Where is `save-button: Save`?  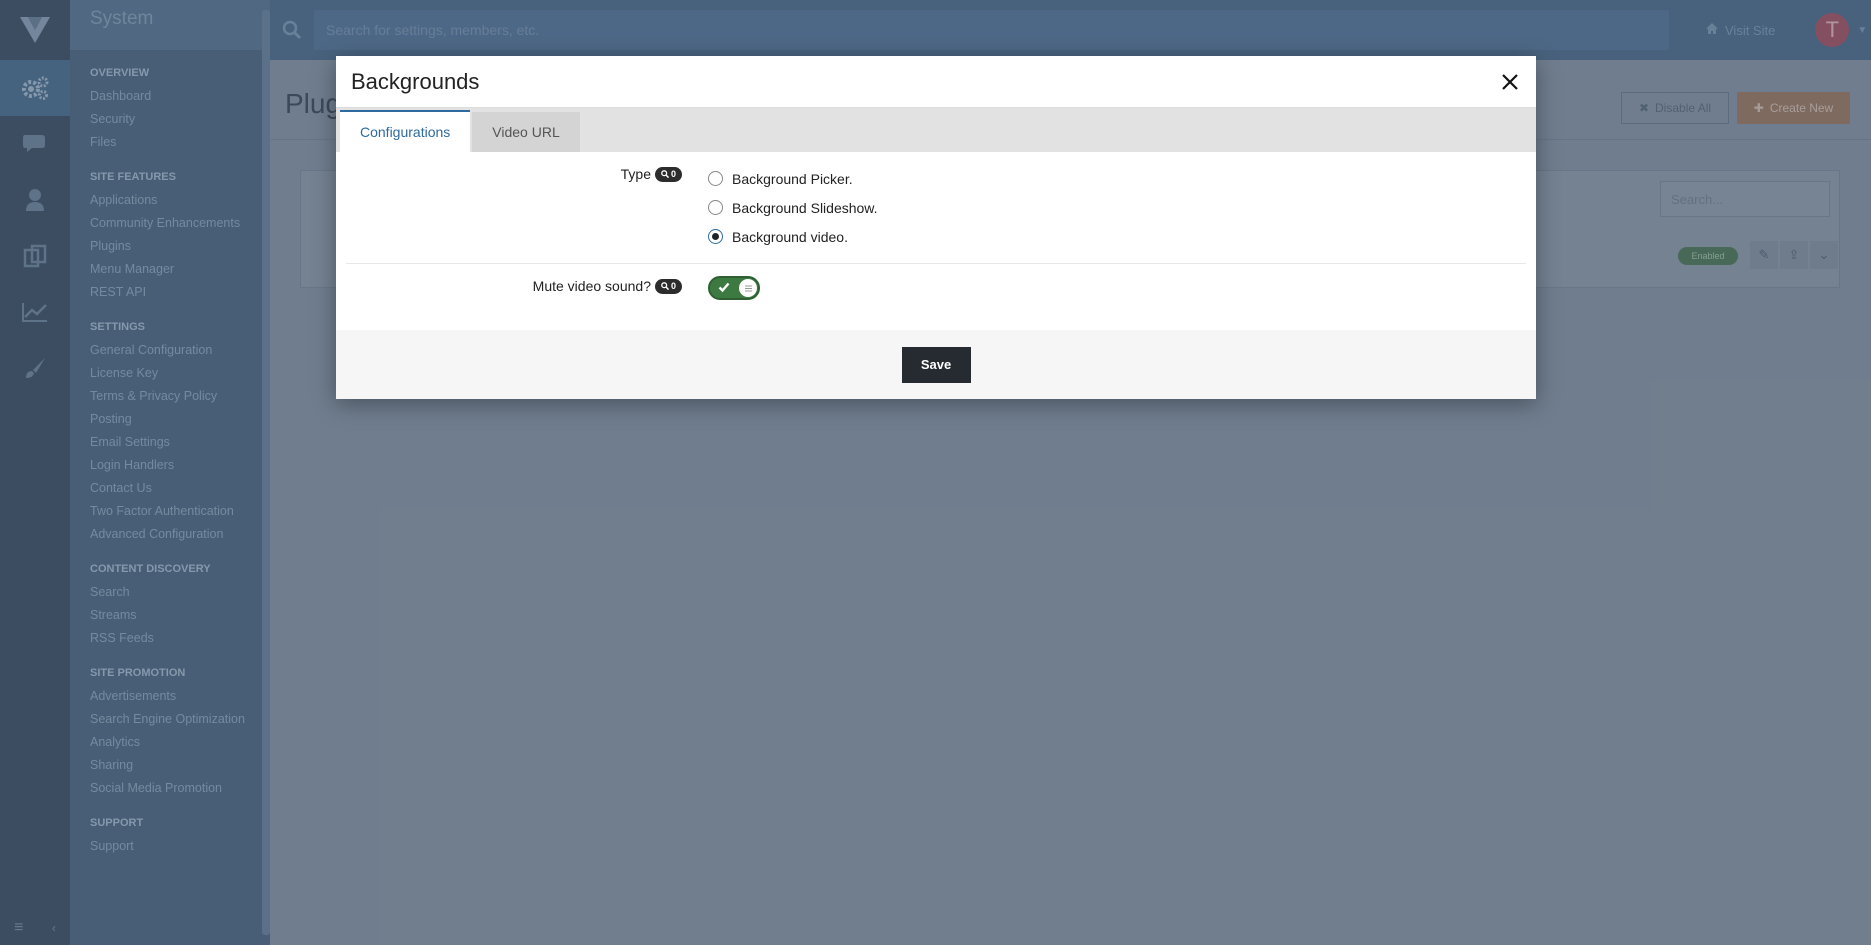 save-button: Save is located at coordinates (936, 364).